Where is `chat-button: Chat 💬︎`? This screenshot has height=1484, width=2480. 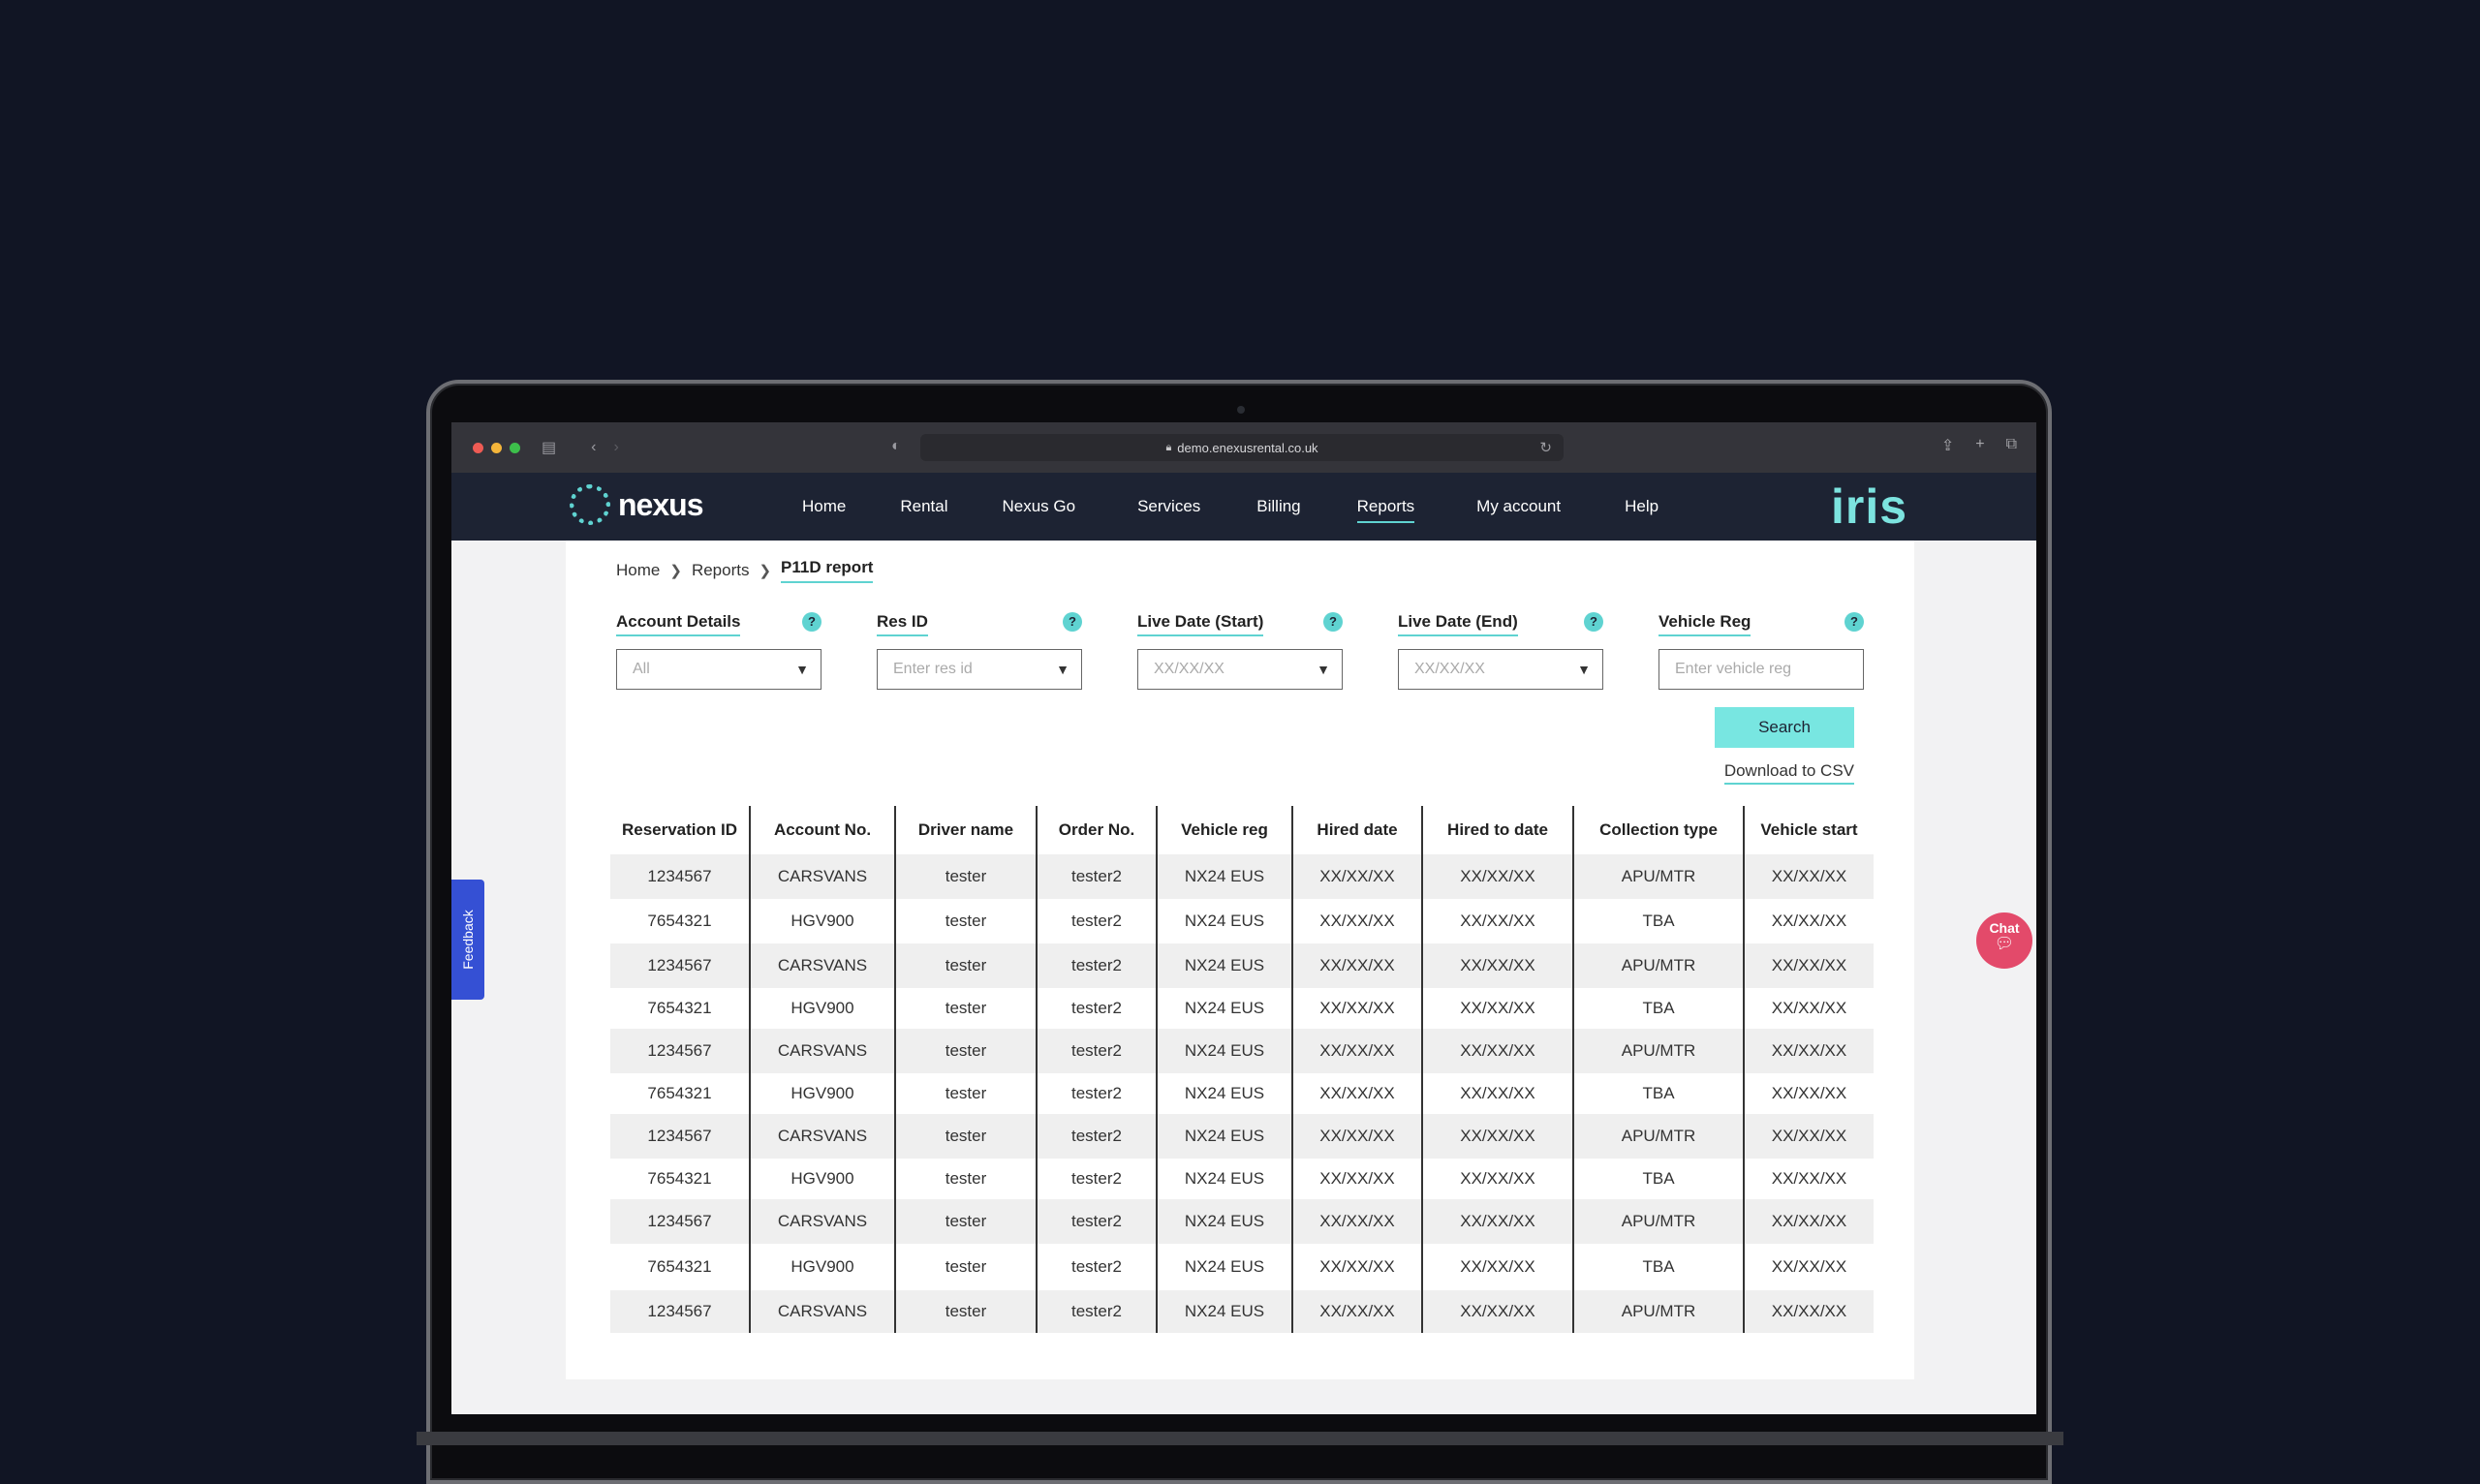 chat-button: Chat 💬︎ is located at coordinates (2004, 940).